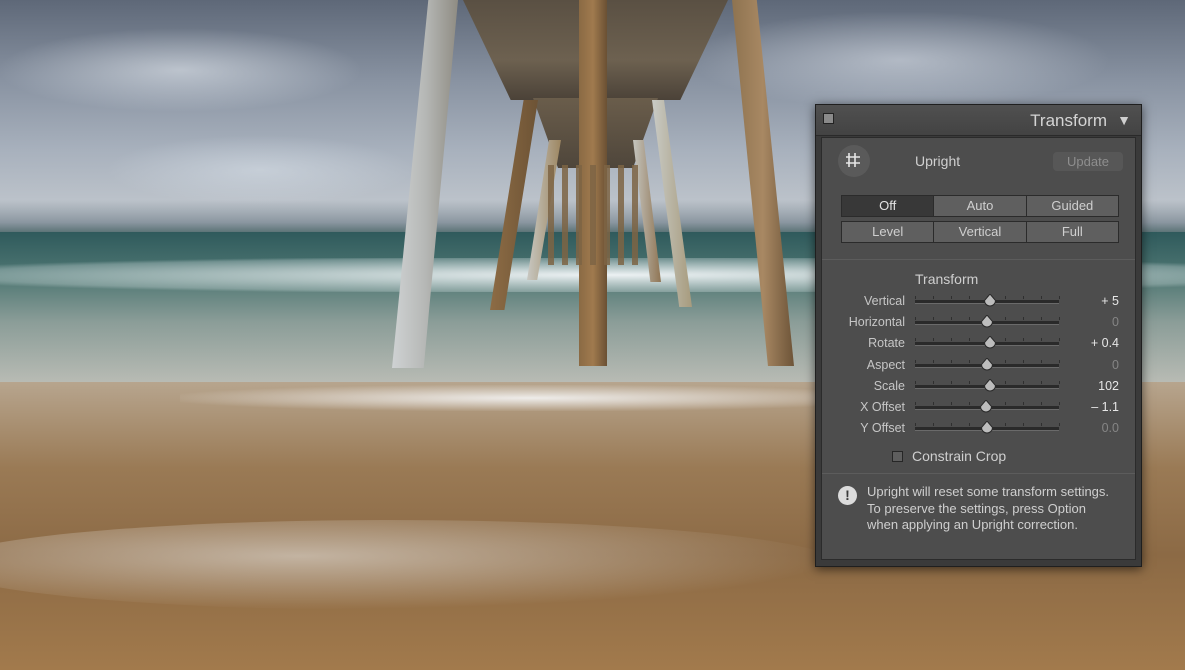 The image size is (1185, 670). Describe the element at coordinates (888, 232) in the screenshot. I see `upright-level-button: Level` at that location.